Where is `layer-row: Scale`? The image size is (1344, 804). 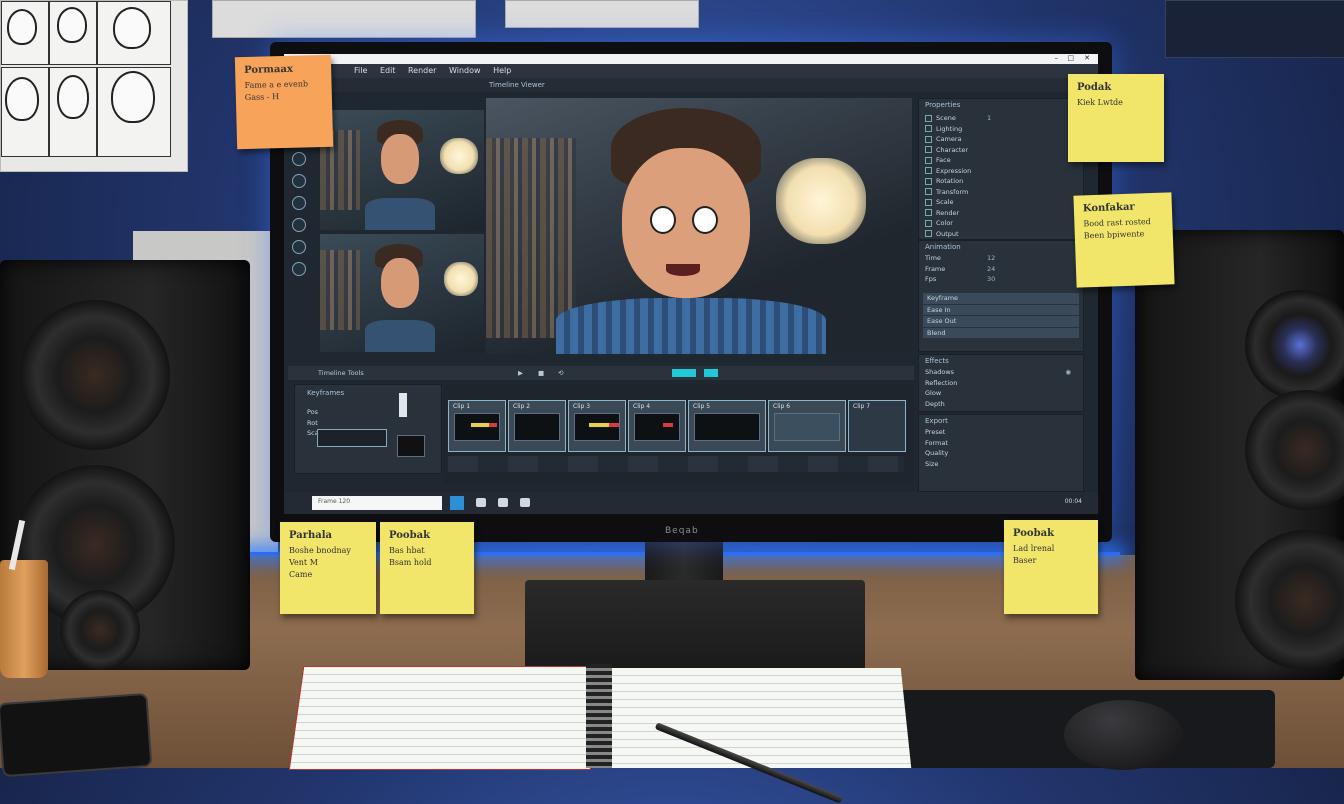
layer-row: Scale is located at coordinates (1000, 202).